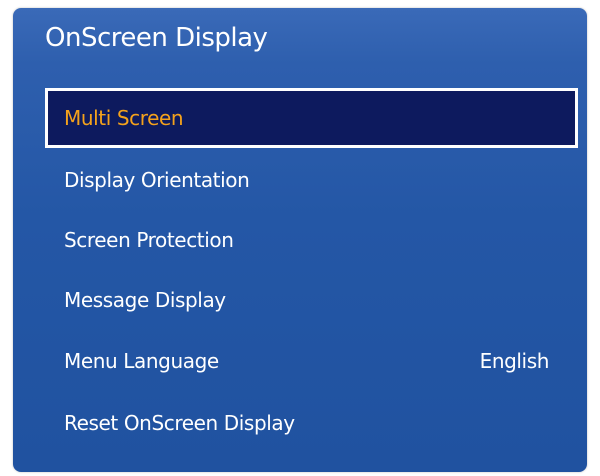  What do you see at coordinates (156, 38) in the screenshot?
I see `menu-title: OnScreen Display` at bounding box center [156, 38].